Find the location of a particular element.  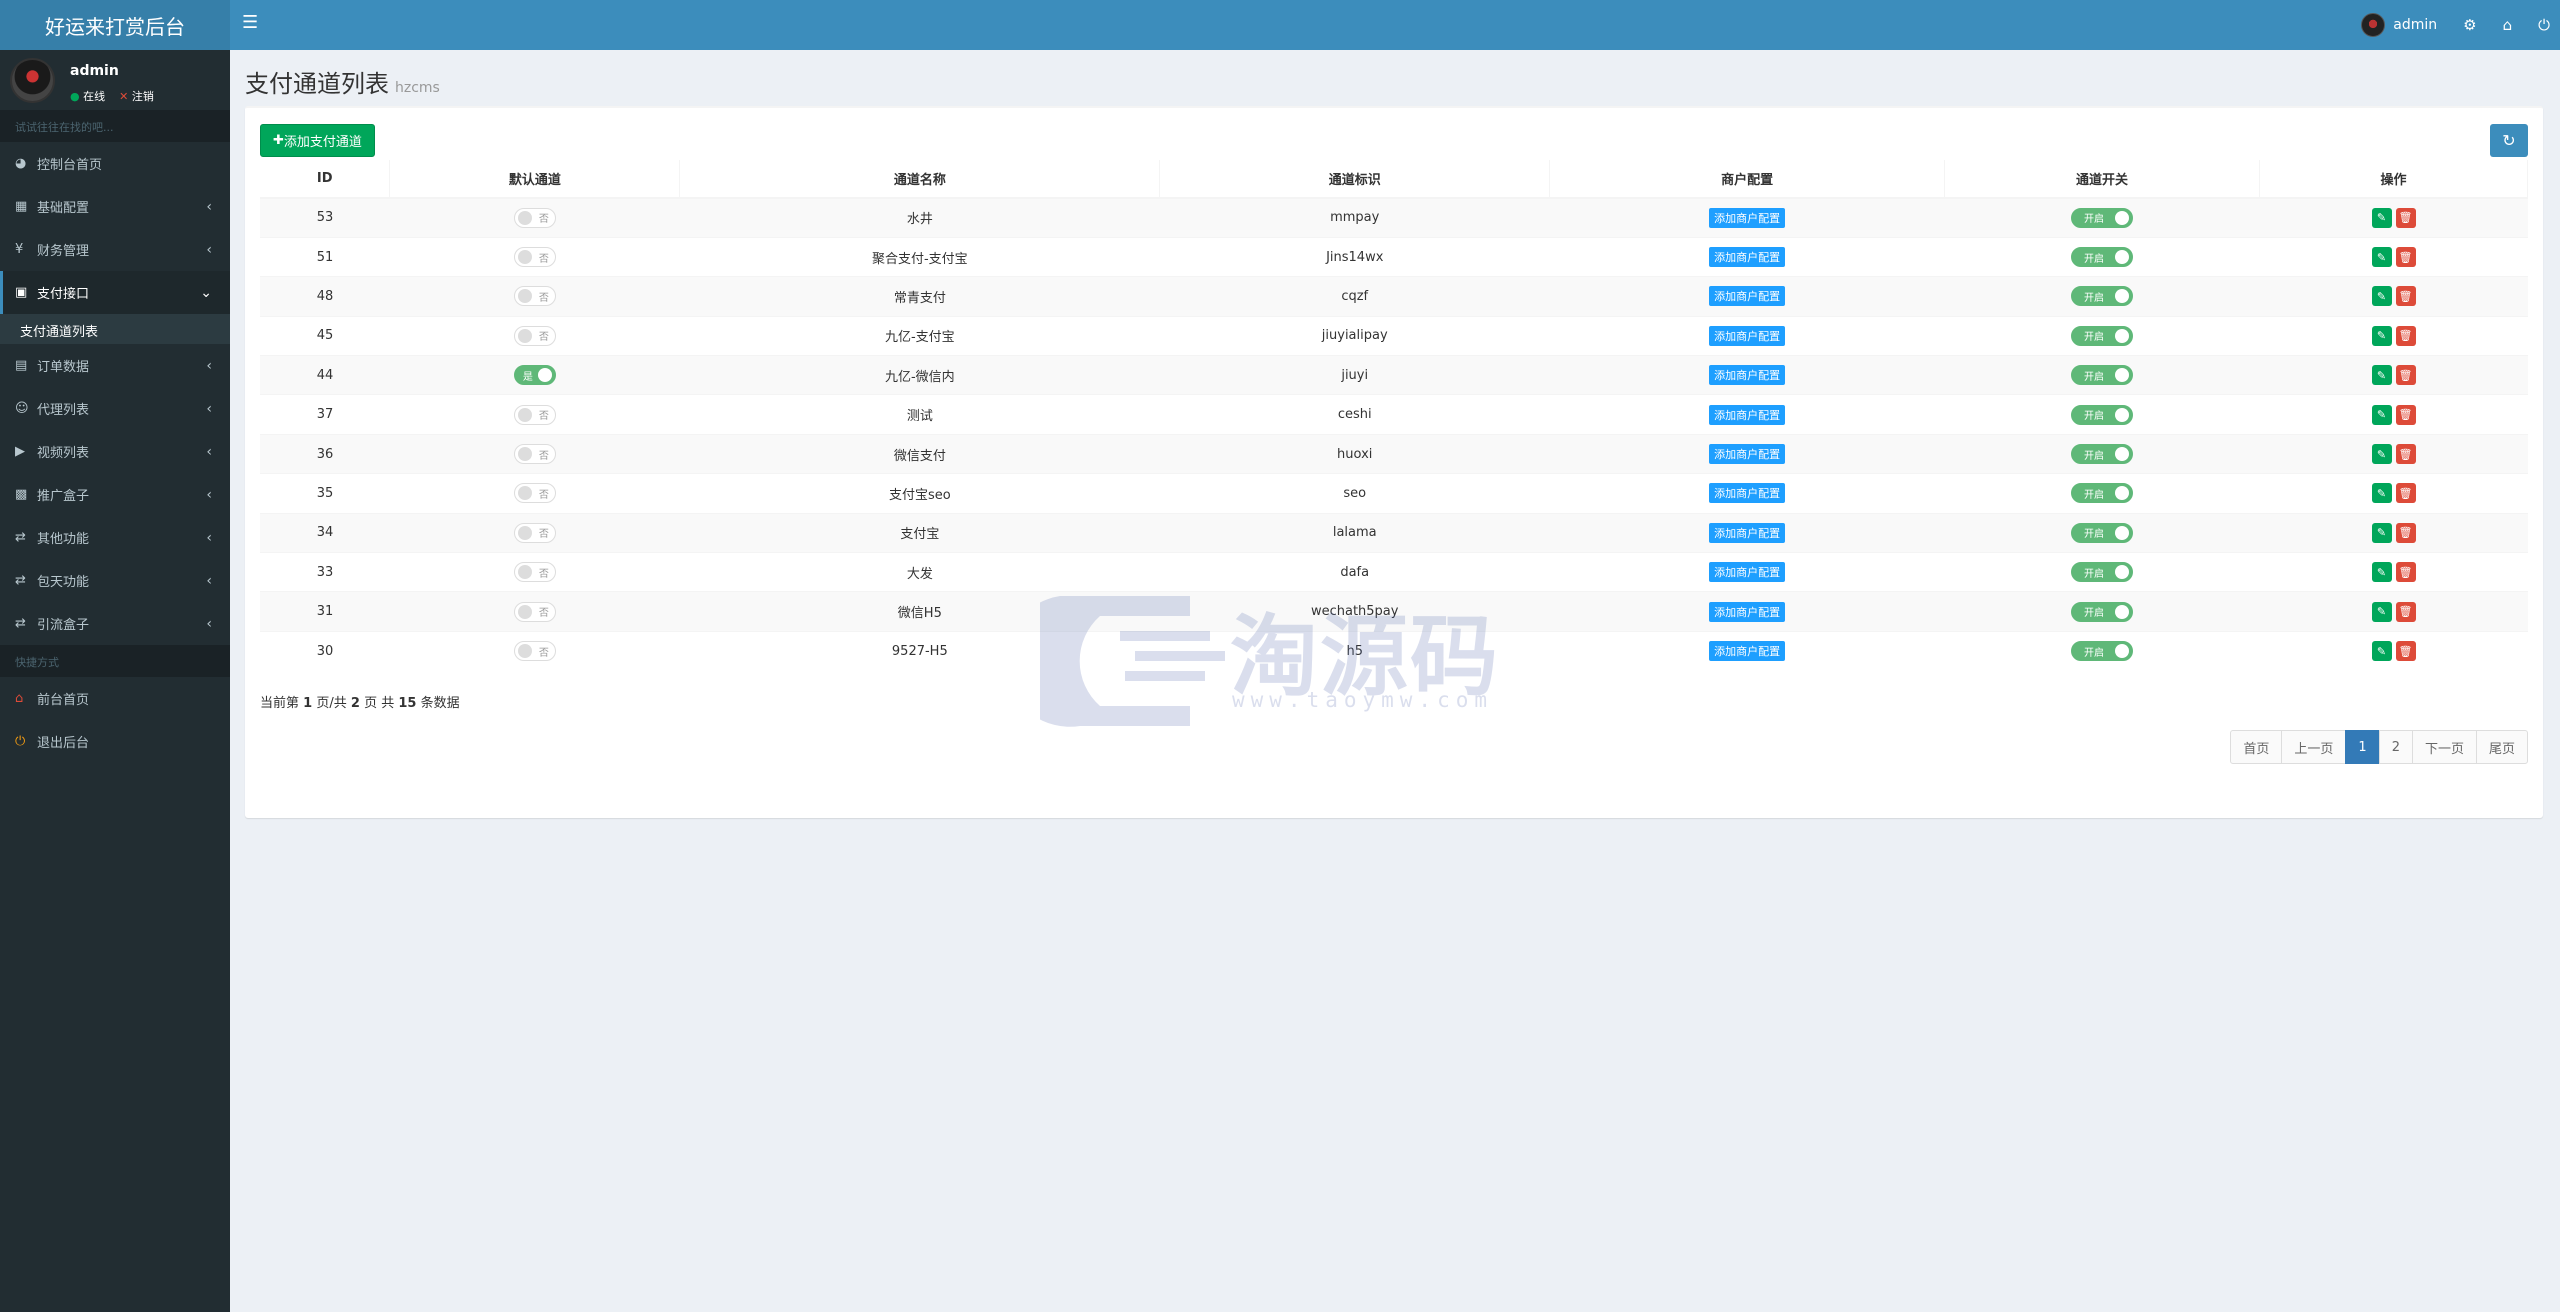

page-first-button: 首页 is located at coordinates (2256, 747).